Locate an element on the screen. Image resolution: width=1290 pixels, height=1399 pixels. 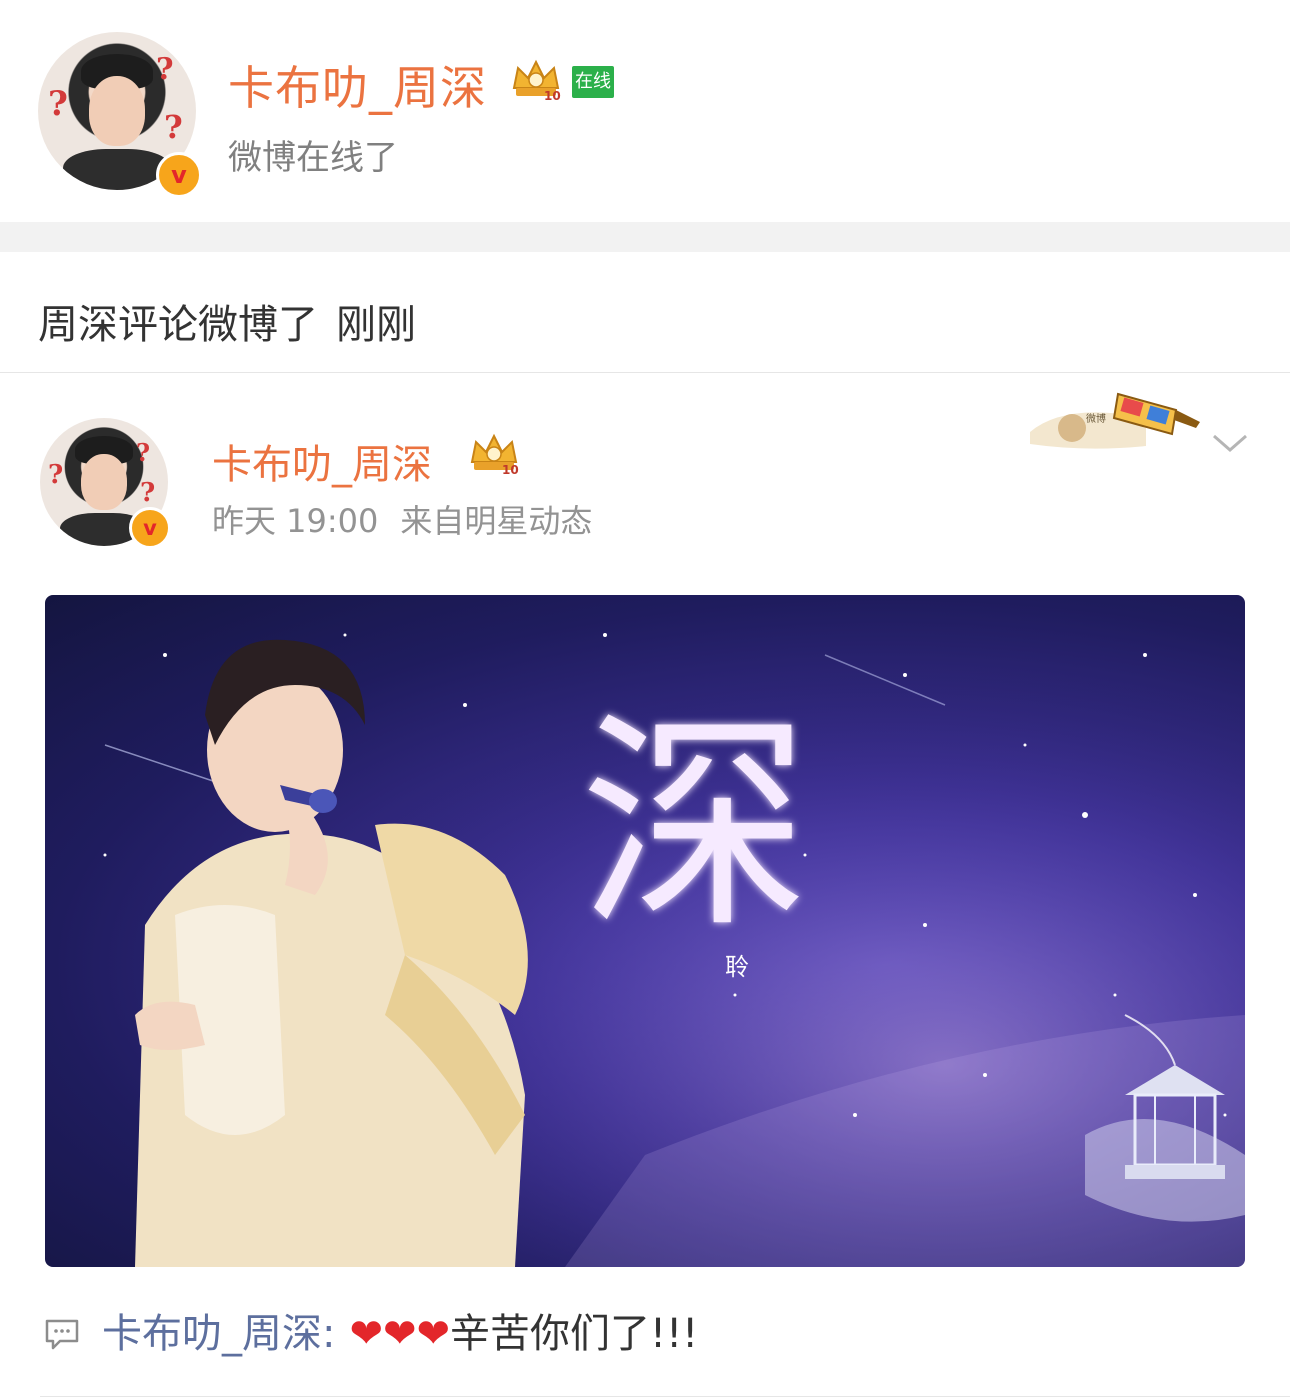
avatar-shirt is located at coordinates (117, 169).